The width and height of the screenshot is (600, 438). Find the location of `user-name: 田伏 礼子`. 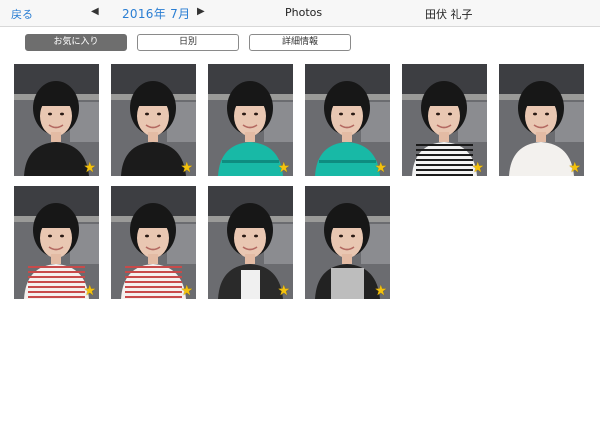

user-name: 田伏 礼子 is located at coordinates (449, 14).